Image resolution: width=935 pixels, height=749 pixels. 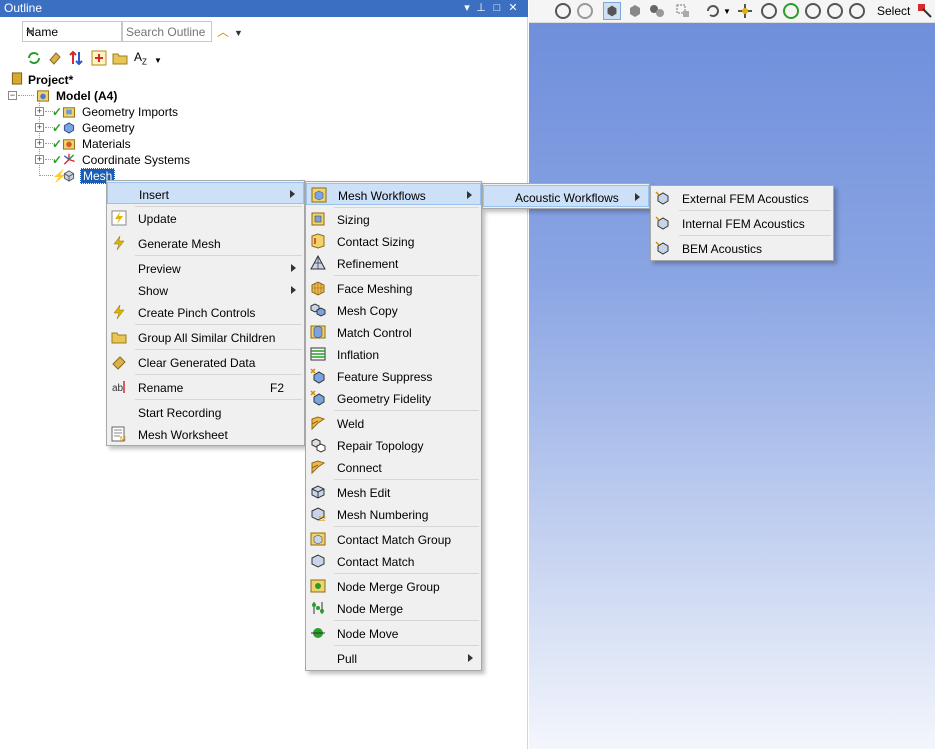 I want to click on contact-match-icon, so click(x=318, y=561).